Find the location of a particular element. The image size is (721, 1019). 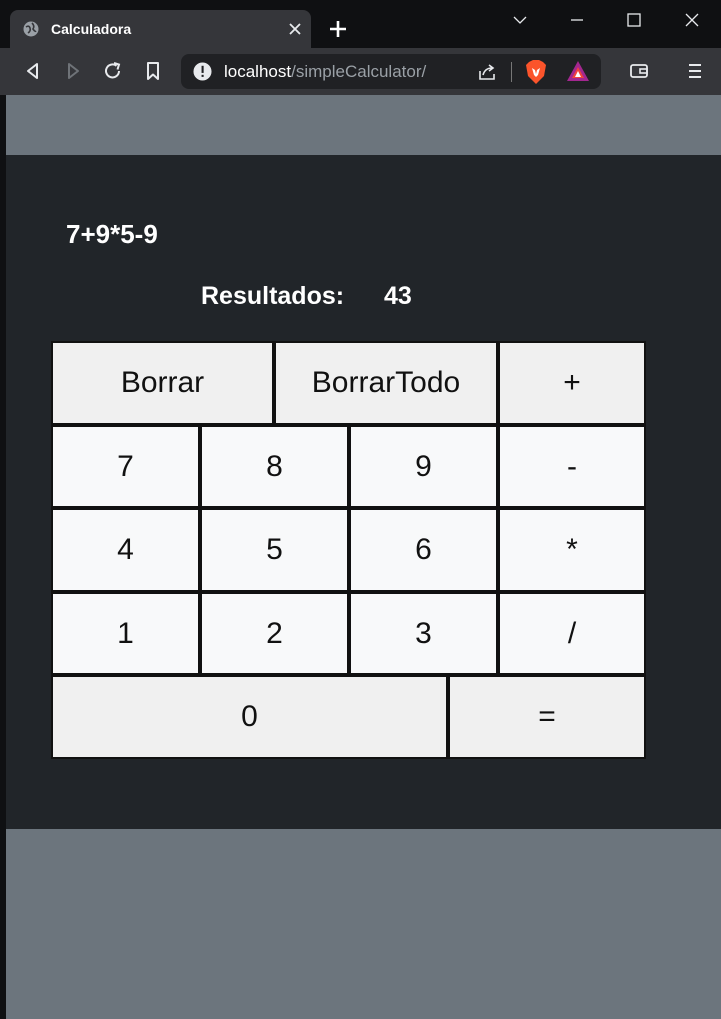

clear-all-button: BorrarTodo is located at coordinates (386, 383).